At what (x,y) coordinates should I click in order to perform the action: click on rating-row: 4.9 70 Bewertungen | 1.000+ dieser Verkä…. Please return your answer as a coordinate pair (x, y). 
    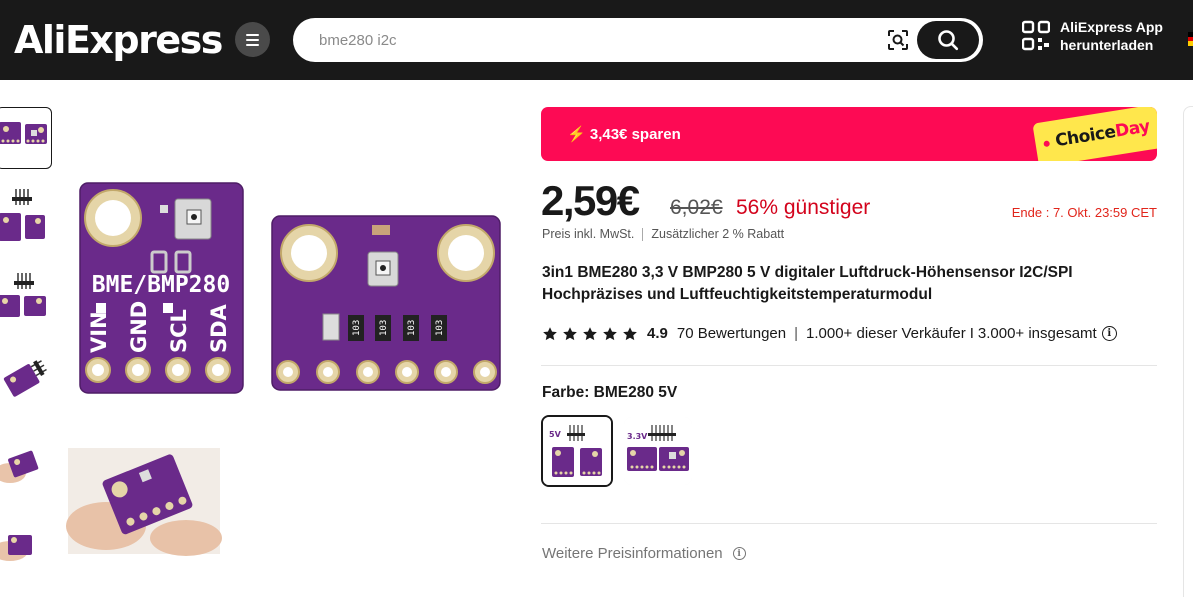
    Looking at the image, I should click on (829, 333).